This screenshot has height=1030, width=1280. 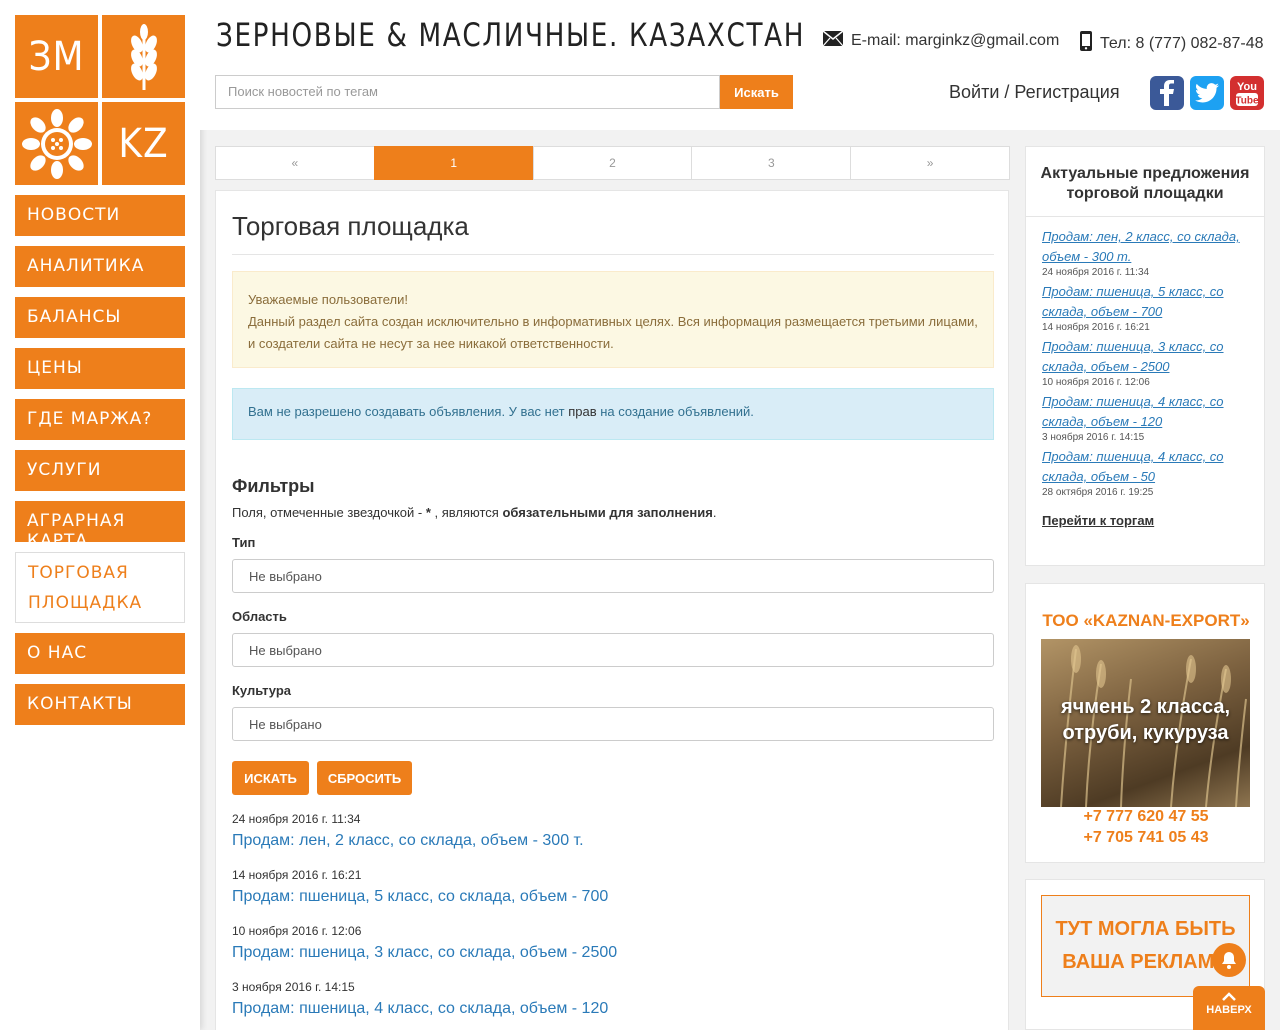 What do you see at coordinates (1096, 327) in the screenshot?
I see `offer-date: 14 ноября 2016 г. 16:21` at bounding box center [1096, 327].